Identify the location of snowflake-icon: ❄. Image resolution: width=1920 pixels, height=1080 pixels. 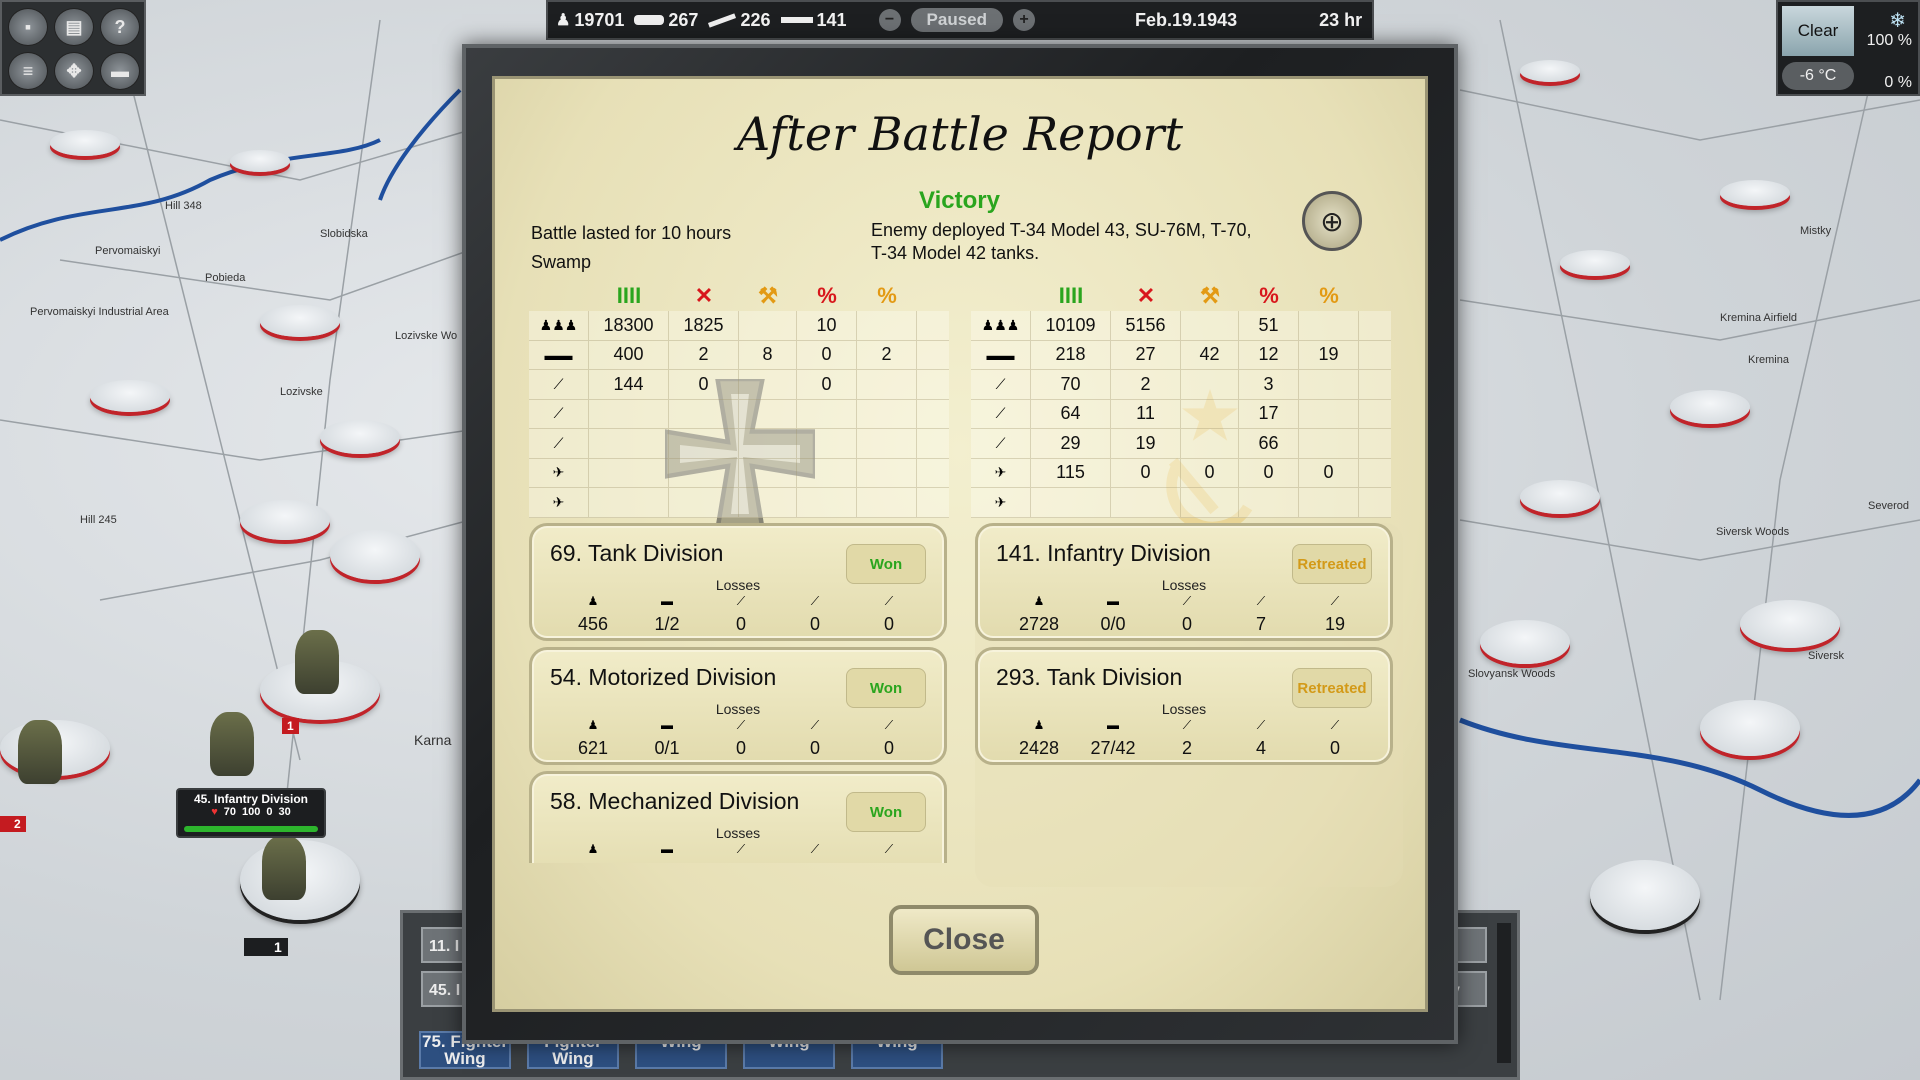
(1897, 21).